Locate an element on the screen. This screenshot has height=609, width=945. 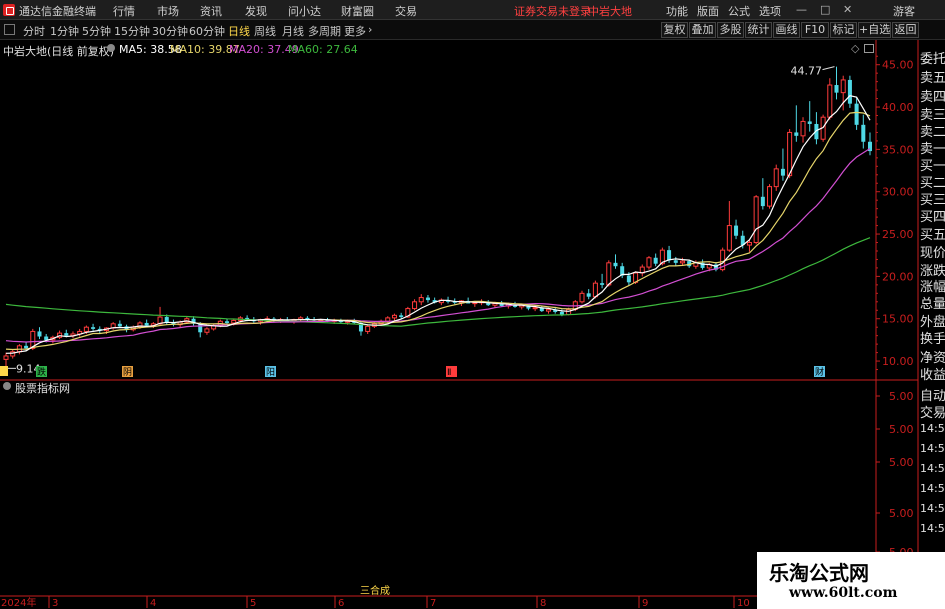
period-monthly: 月线 is located at coordinates (293, 31).